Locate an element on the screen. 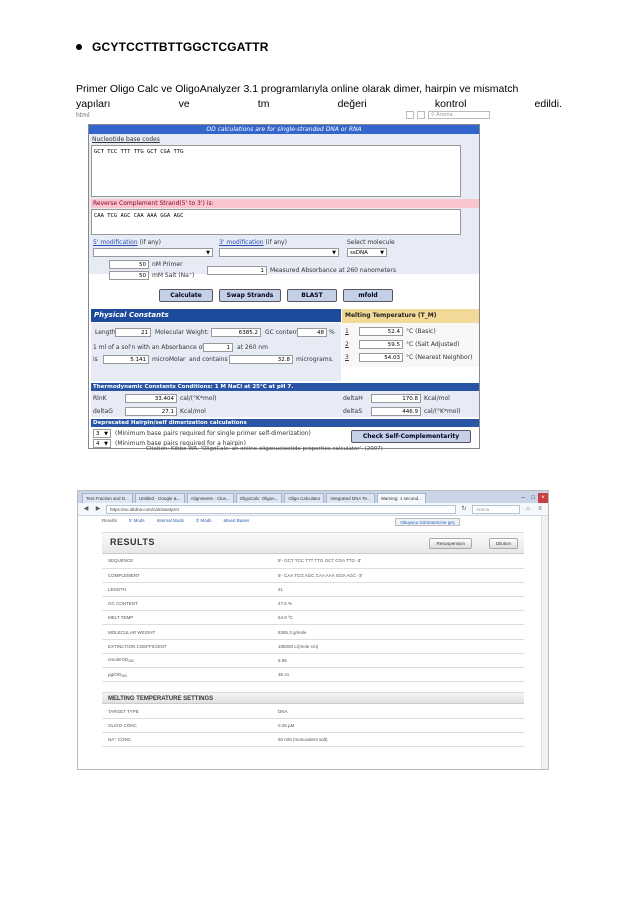 The height and width of the screenshot is (903, 638). tm-nn-label: °C (Nearest Neighbor) is located at coordinates (439, 357).